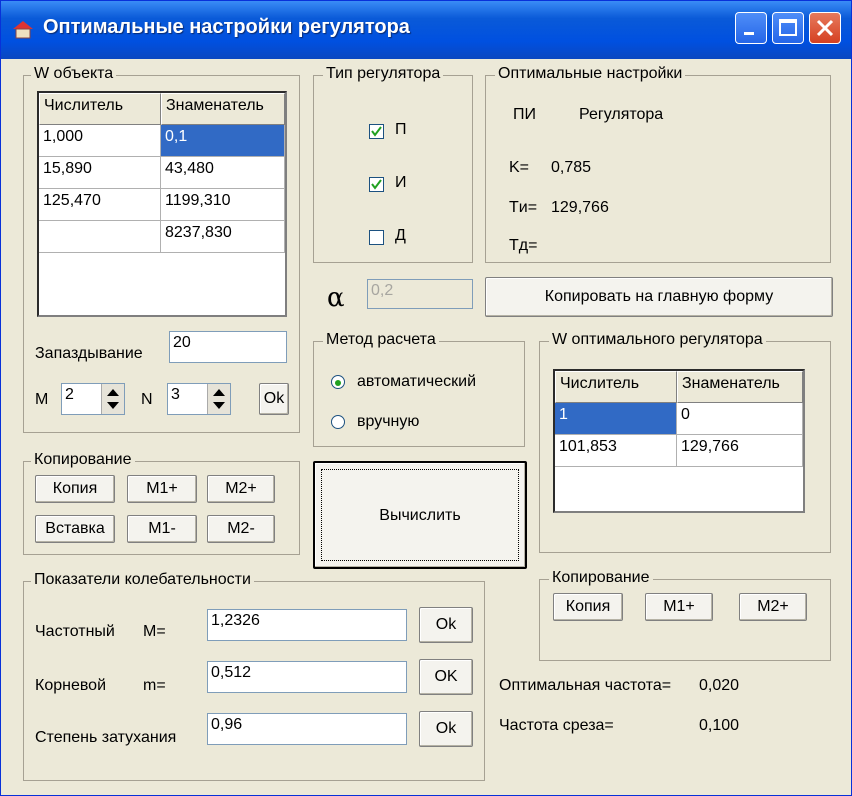 This screenshot has height=796, width=852. What do you see at coordinates (657, 340) in the screenshot?
I see `regulator-legend: W оптимального регулятора` at bounding box center [657, 340].